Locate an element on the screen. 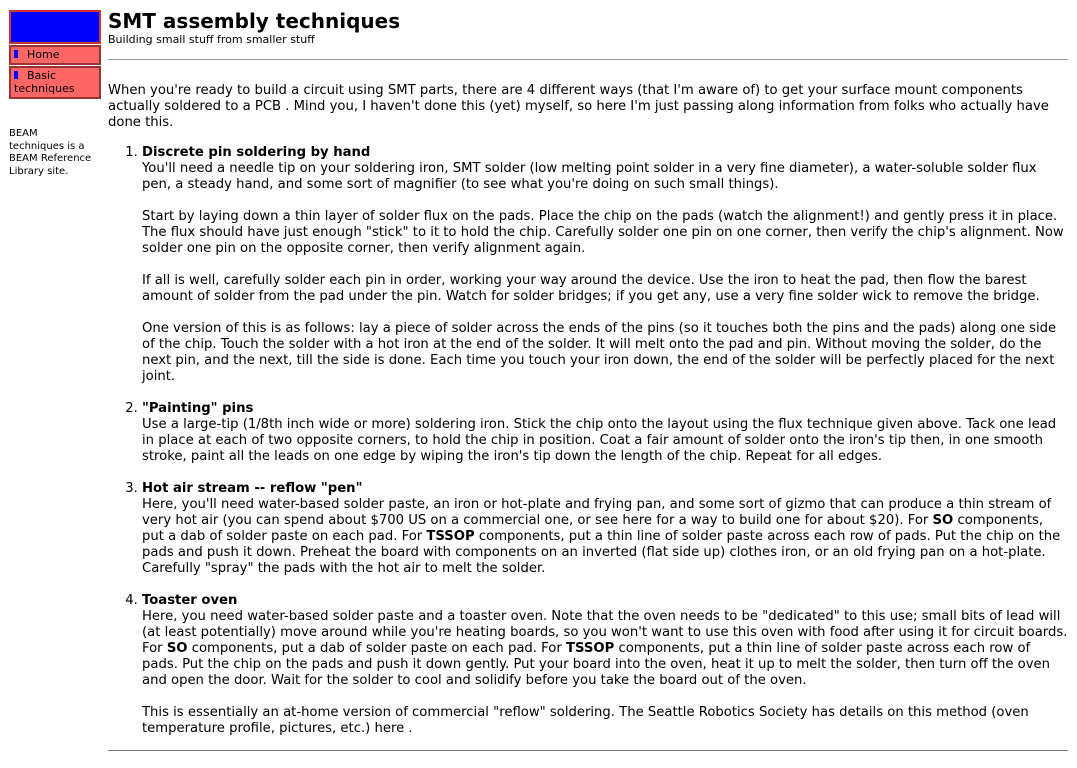 The height and width of the screenshot is (768, 1077). beam-prefix: BEAM is located at coordinates (23, 133).